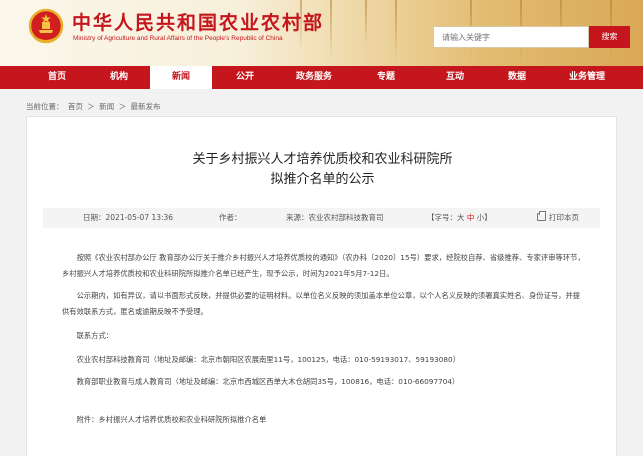  Describe the element at coordinates (471, 217) in the screenshot. I see `font-size-medium: 中` at that location.